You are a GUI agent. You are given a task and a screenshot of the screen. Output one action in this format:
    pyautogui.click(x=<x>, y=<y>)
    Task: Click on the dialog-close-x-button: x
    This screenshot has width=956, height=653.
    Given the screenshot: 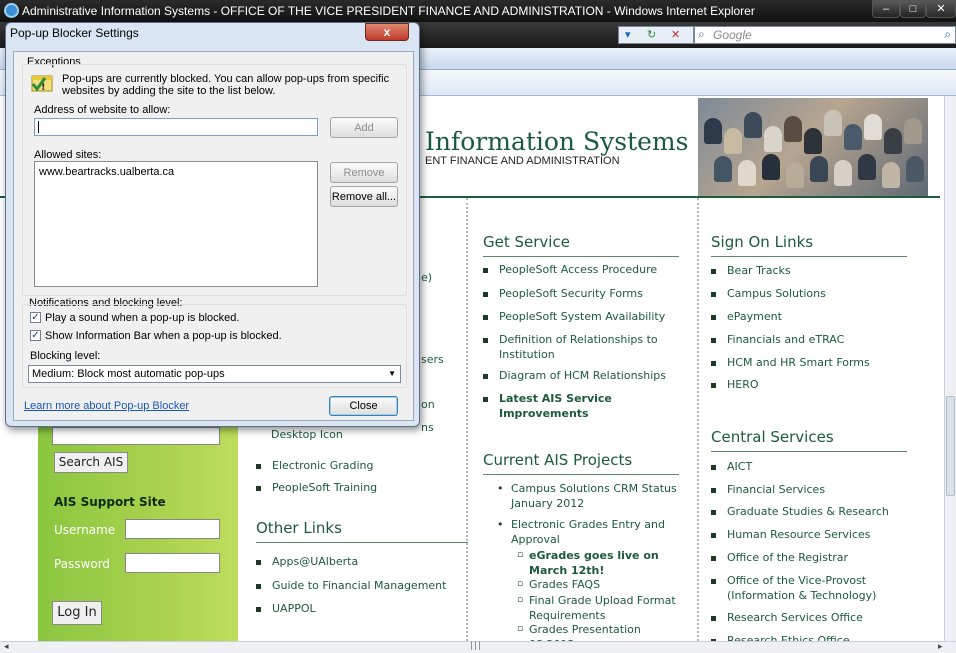 What is the action you would take?
    pyautogui.click(x=387, y=32)
    